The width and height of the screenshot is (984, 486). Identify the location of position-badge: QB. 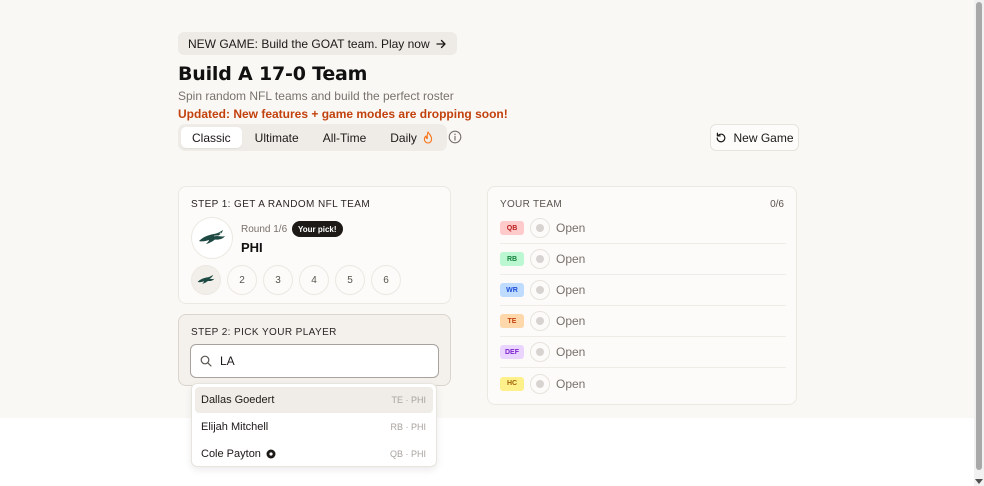
(512, 228).